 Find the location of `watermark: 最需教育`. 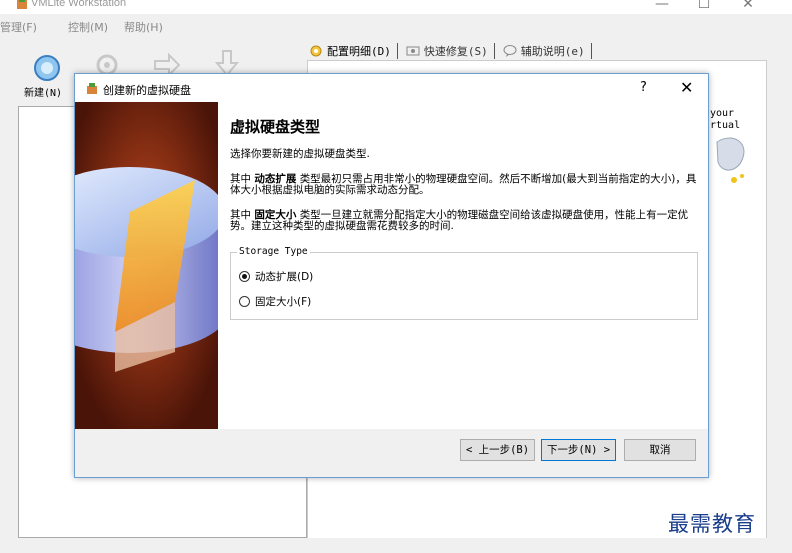

watermark: 最需教育 is located at coordinates (712, 524).